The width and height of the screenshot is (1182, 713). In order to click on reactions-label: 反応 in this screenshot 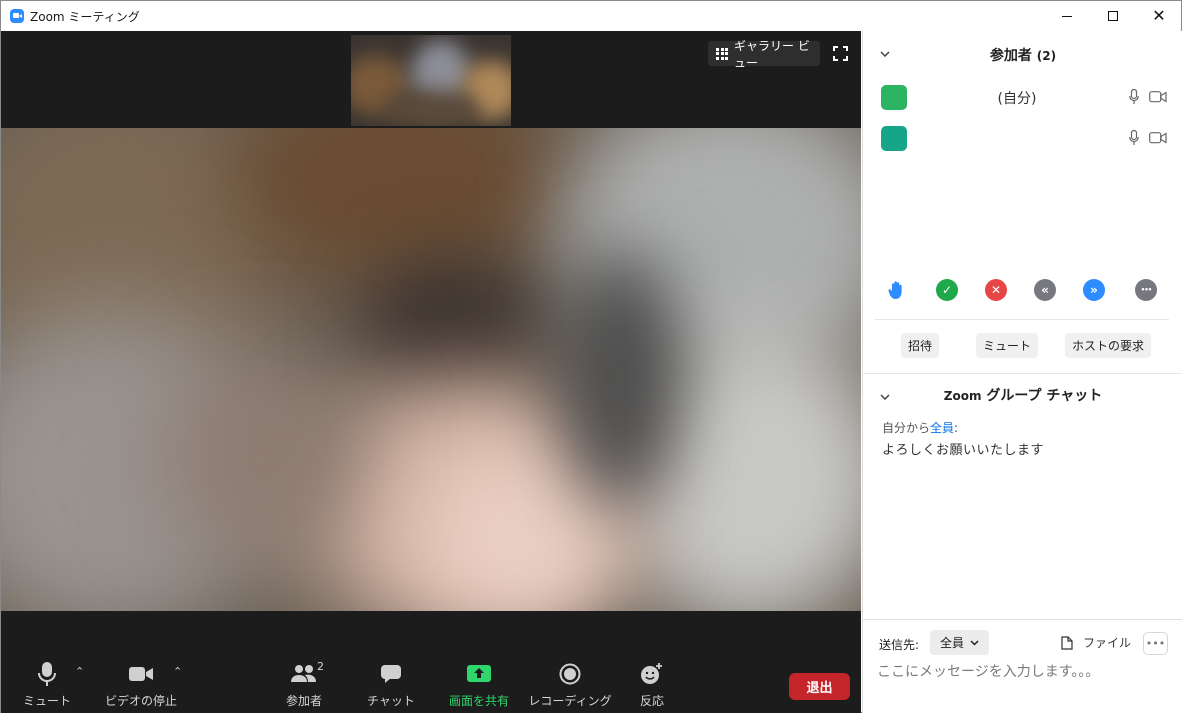, I will do `click(651, 701)`.